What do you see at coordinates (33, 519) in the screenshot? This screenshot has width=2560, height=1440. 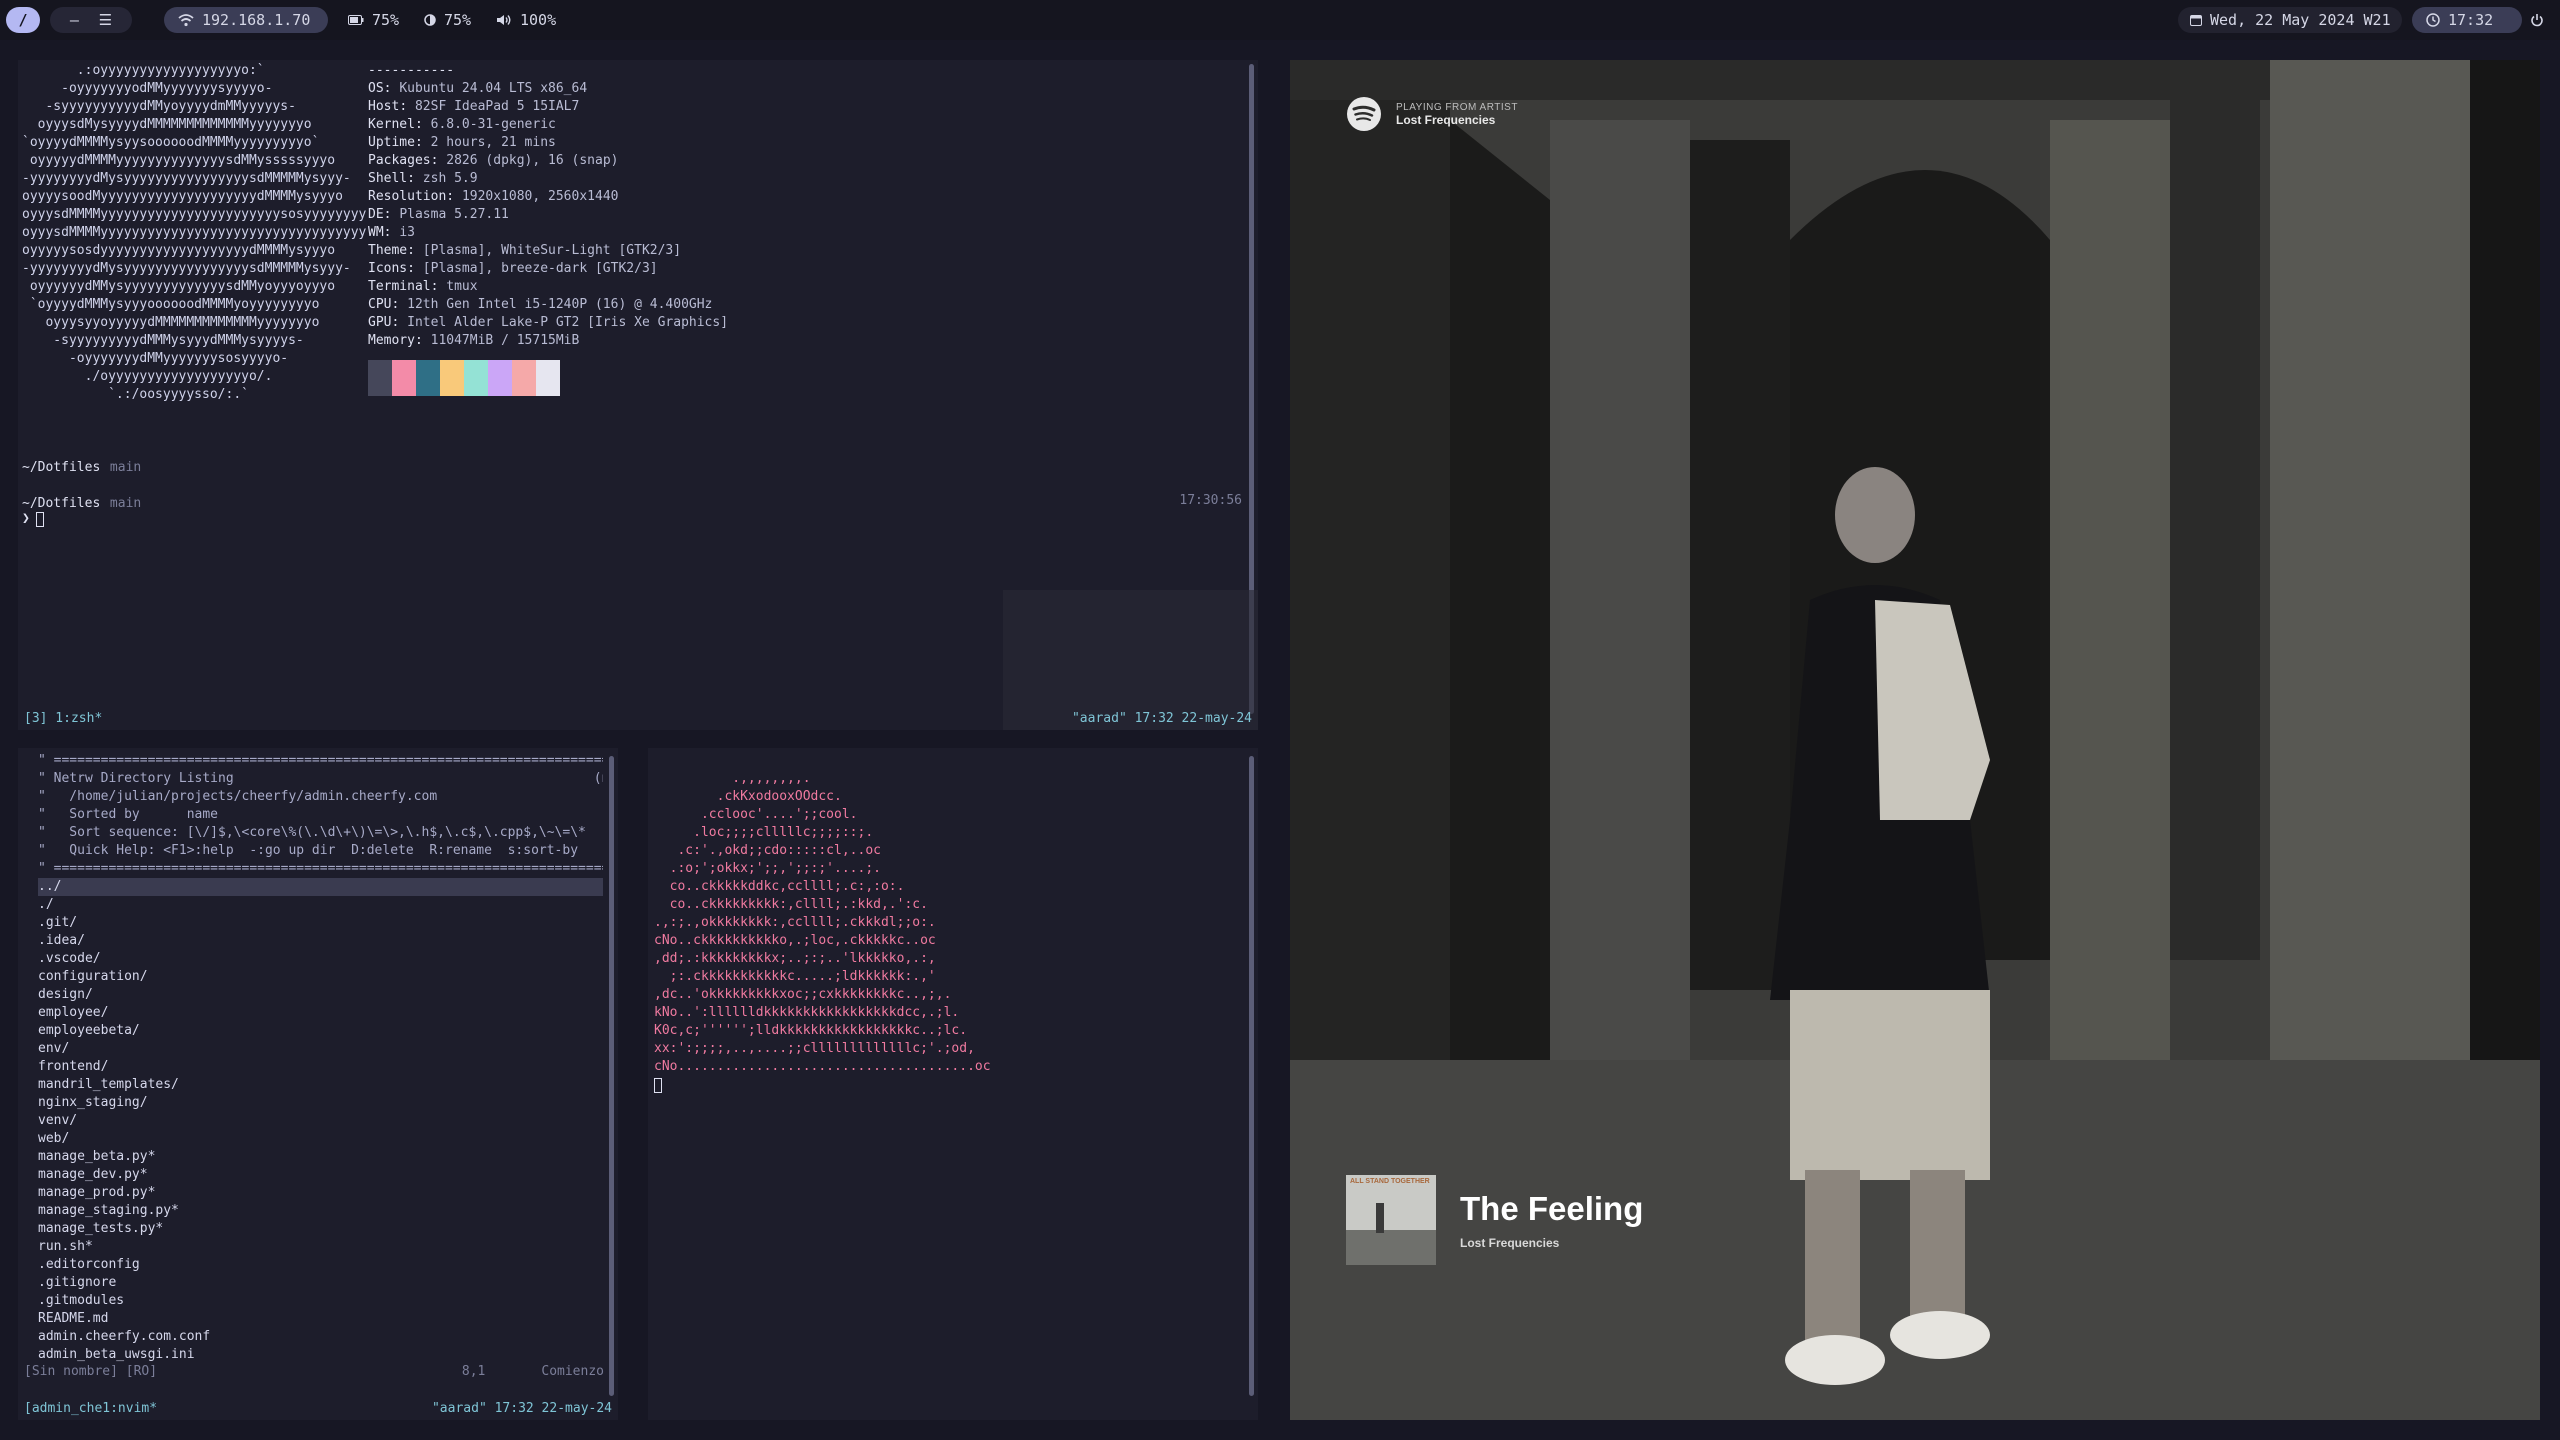 I see `command-line: ❯` at bounding box center [33, 519].